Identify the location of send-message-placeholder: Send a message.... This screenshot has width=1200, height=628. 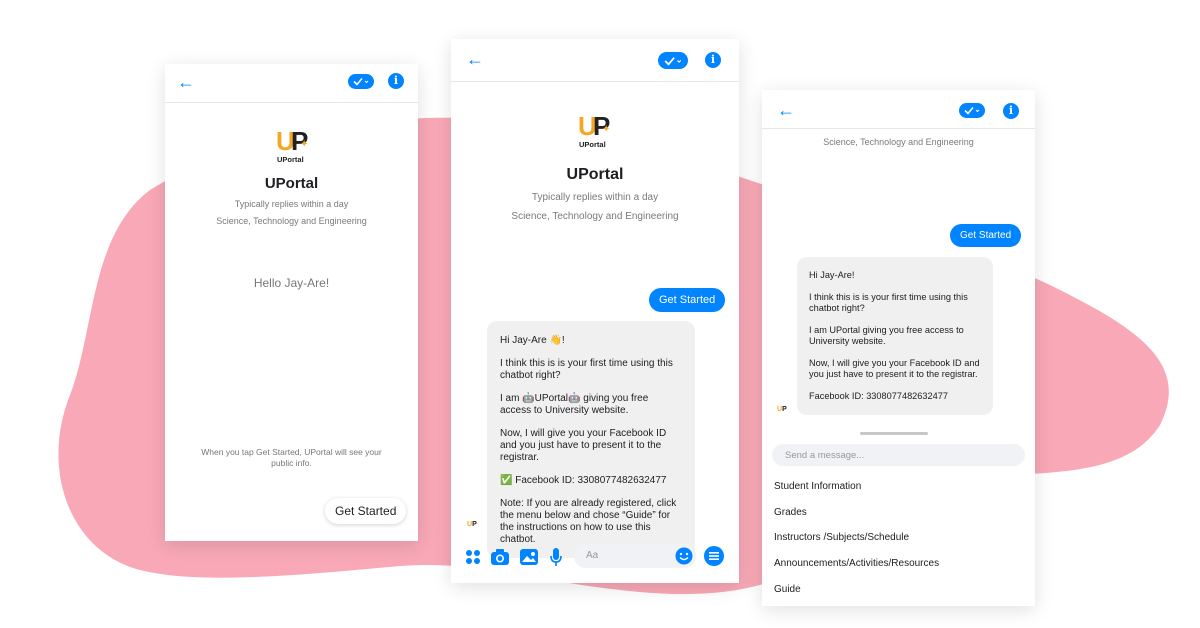
(825, 455).